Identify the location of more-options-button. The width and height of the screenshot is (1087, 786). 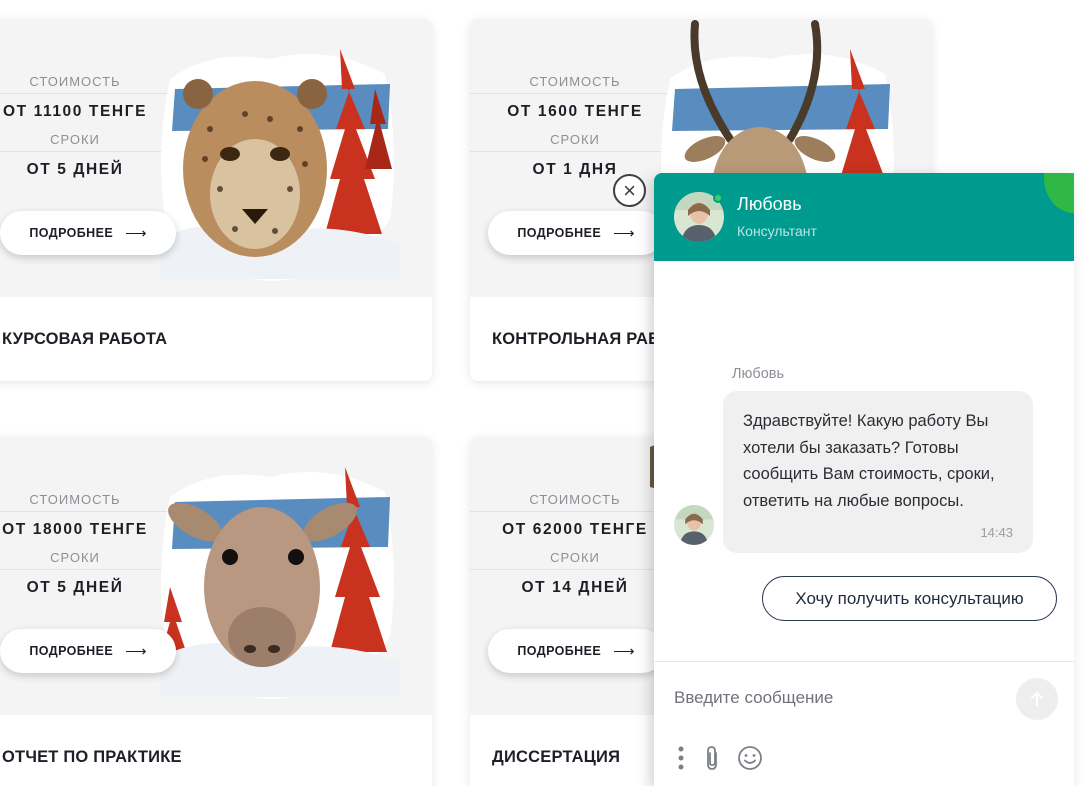
(681, 758).